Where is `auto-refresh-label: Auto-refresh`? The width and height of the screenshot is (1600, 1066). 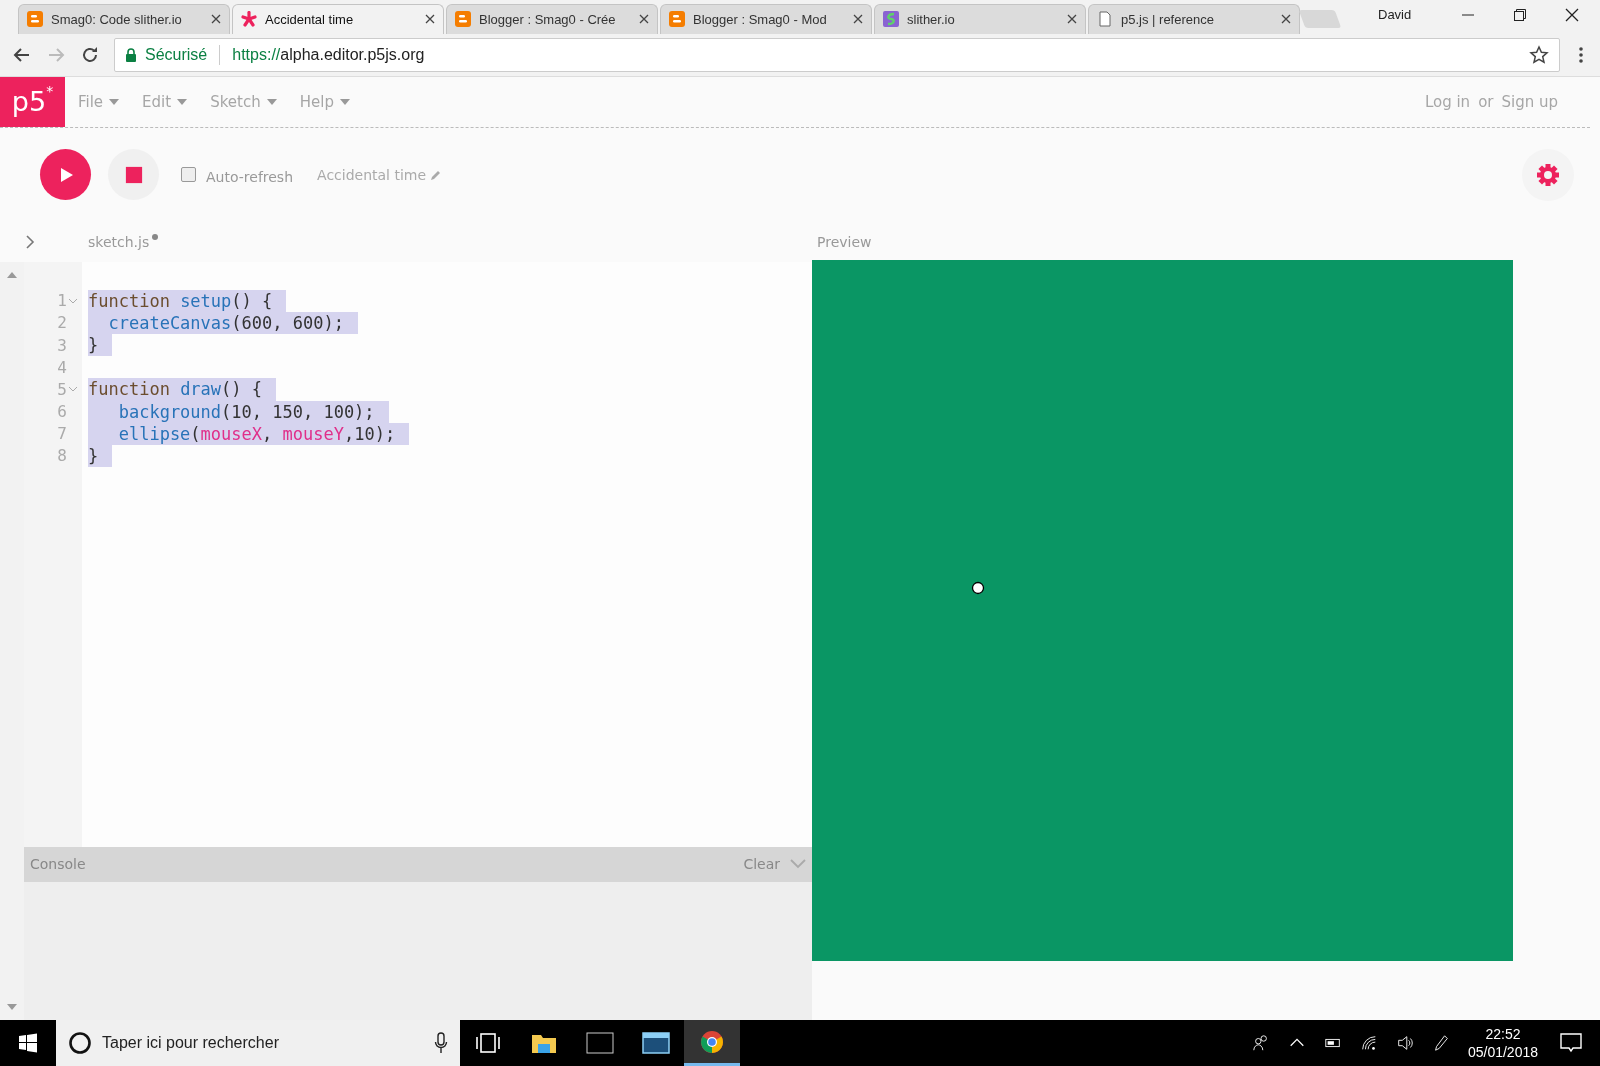
auto-refresh-label: Auto-refresh is located at coordinates (250, 176).